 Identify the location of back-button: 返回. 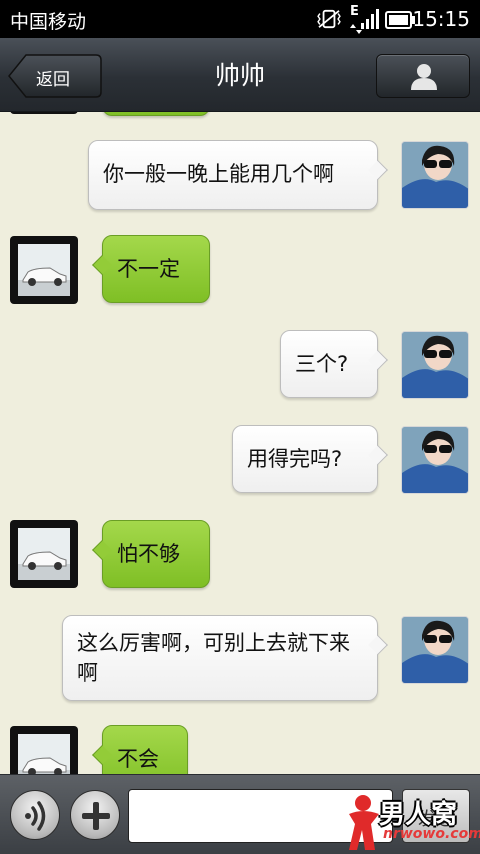
(55, 76).